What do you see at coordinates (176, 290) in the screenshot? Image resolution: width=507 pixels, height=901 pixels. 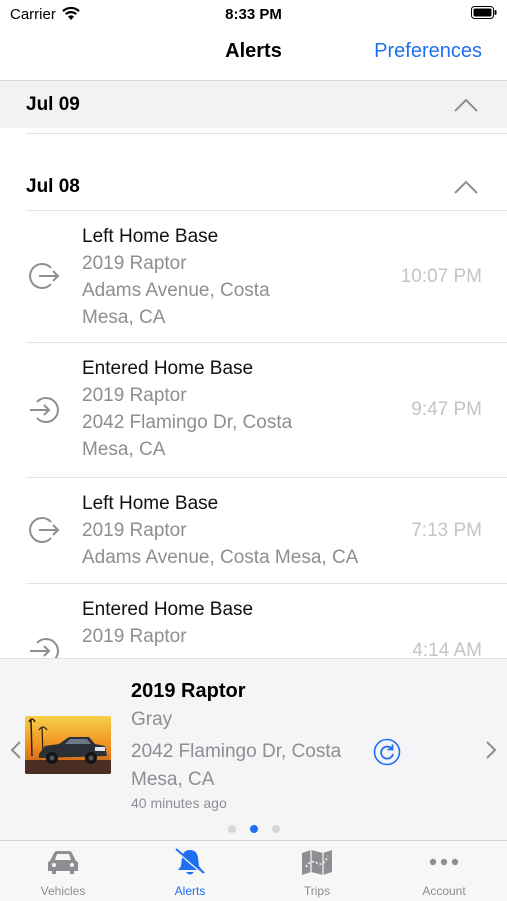 I see `alert-address: Adams Avenue, Costa` at bounding box center [176, 290].